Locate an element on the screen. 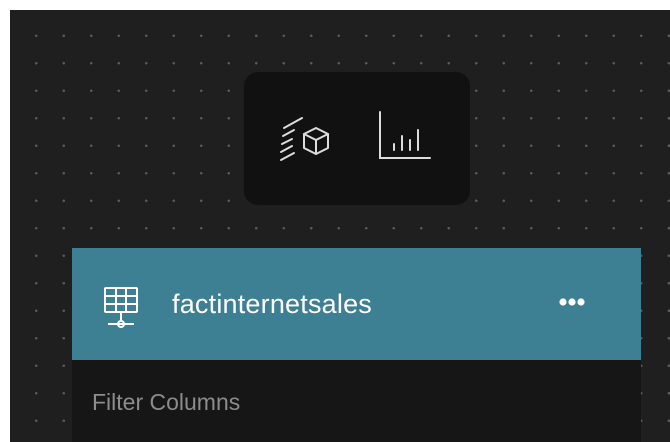 This screenshot has height=442, width=670. filter-columns-input is located at coordinates (352, 402).